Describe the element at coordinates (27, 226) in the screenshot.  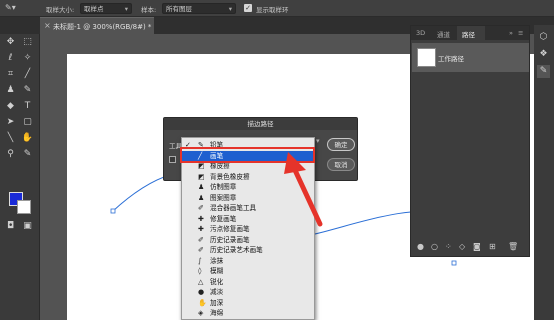
I see `screen-mode-icon: ▣` at that location.